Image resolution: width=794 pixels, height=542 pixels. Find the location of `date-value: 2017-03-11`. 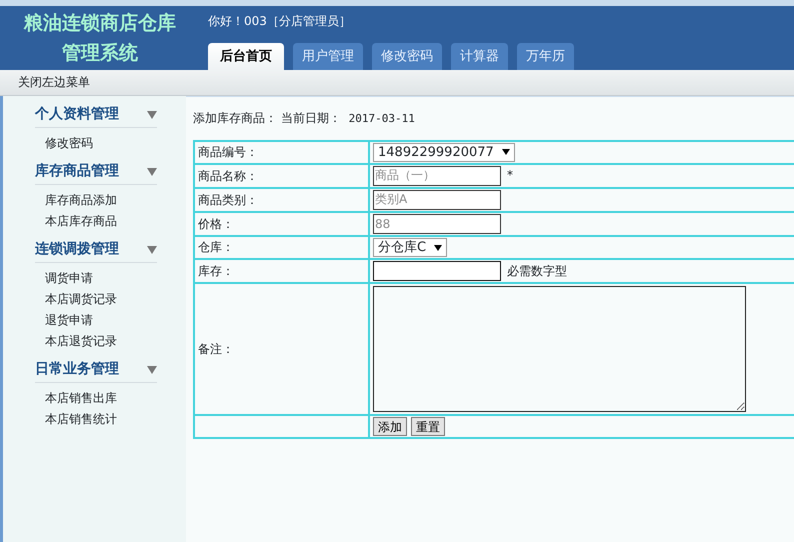

date-value: 2017-03-11 is located at coordinates (381, 118).